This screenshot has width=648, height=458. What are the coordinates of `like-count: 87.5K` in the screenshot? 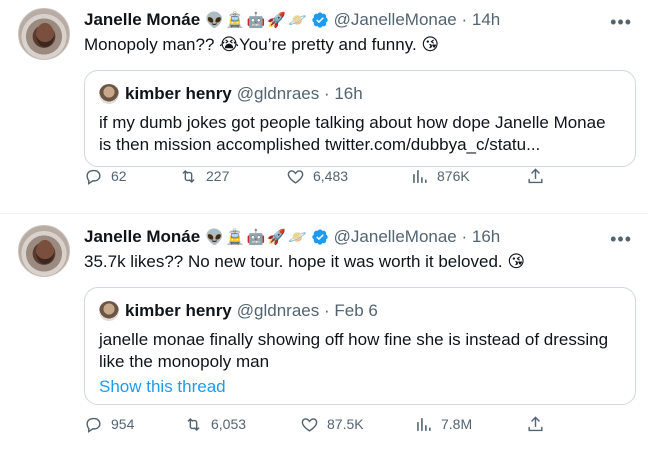 It's located at (345, 424).